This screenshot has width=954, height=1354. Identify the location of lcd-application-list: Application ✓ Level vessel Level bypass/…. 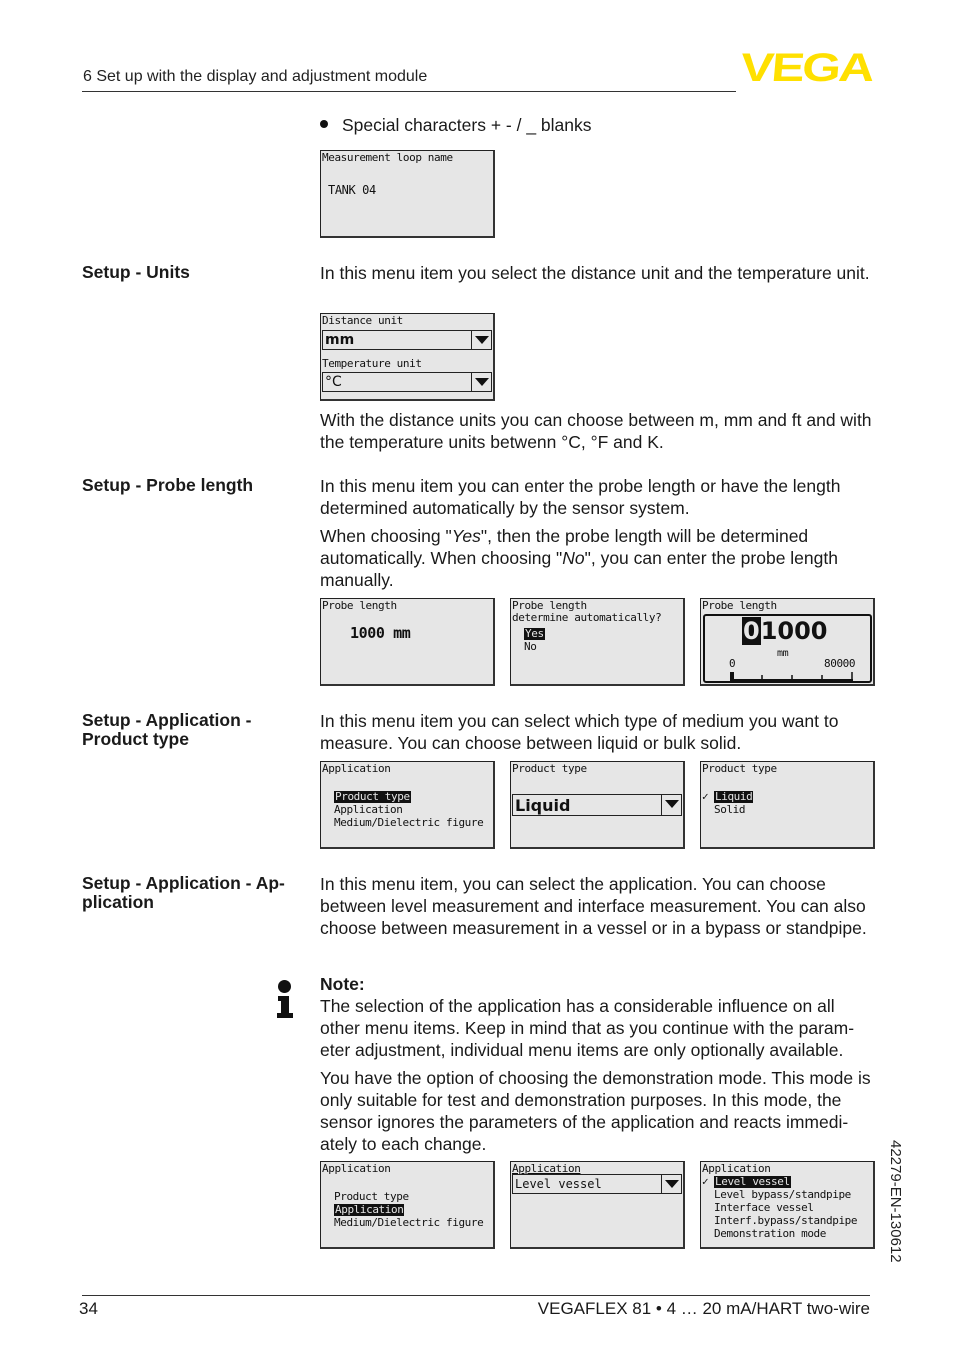
(787, 1205).